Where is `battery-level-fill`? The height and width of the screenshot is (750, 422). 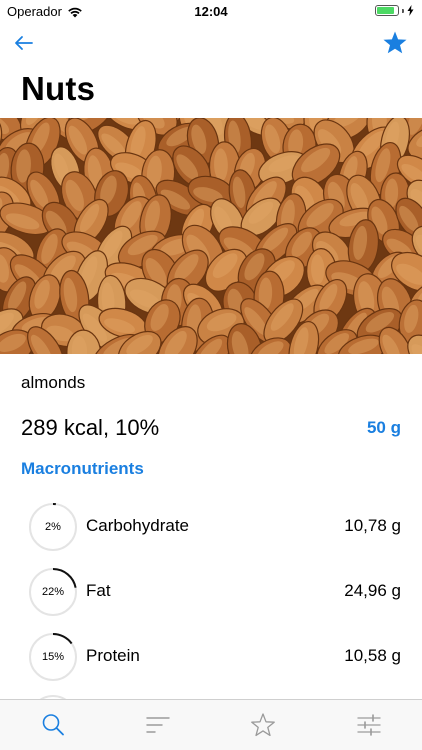
battery-level-fill is located at coordinates (385, 10).